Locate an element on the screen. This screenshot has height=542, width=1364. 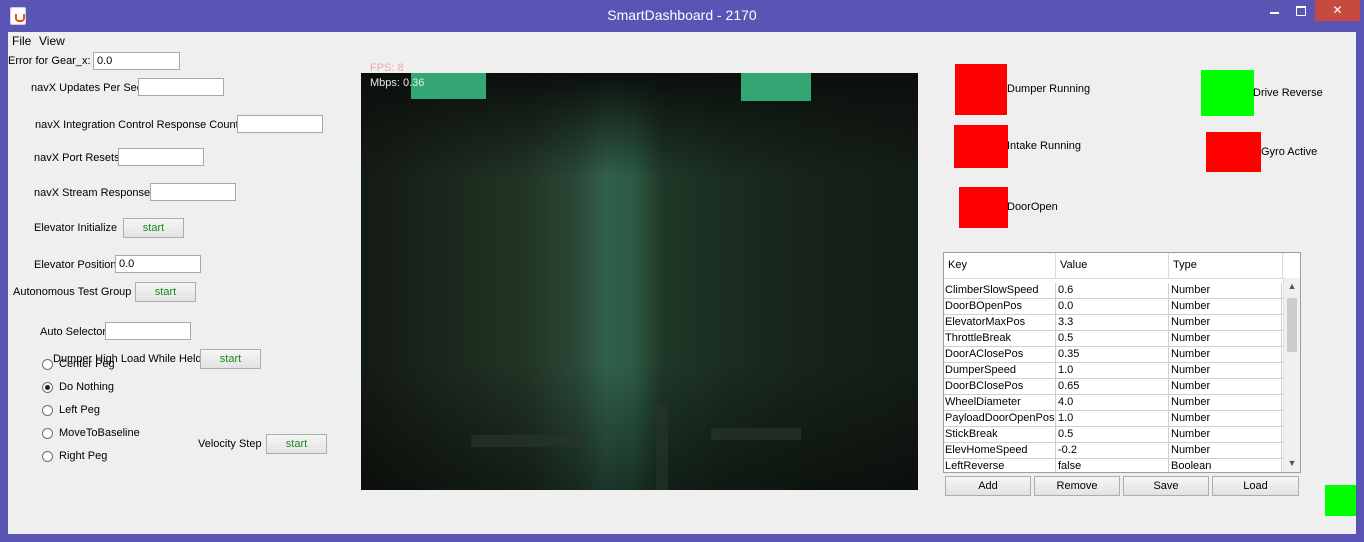
table-row: WheelDiameter 4.0 Number is located at coordinates (1113, 403).